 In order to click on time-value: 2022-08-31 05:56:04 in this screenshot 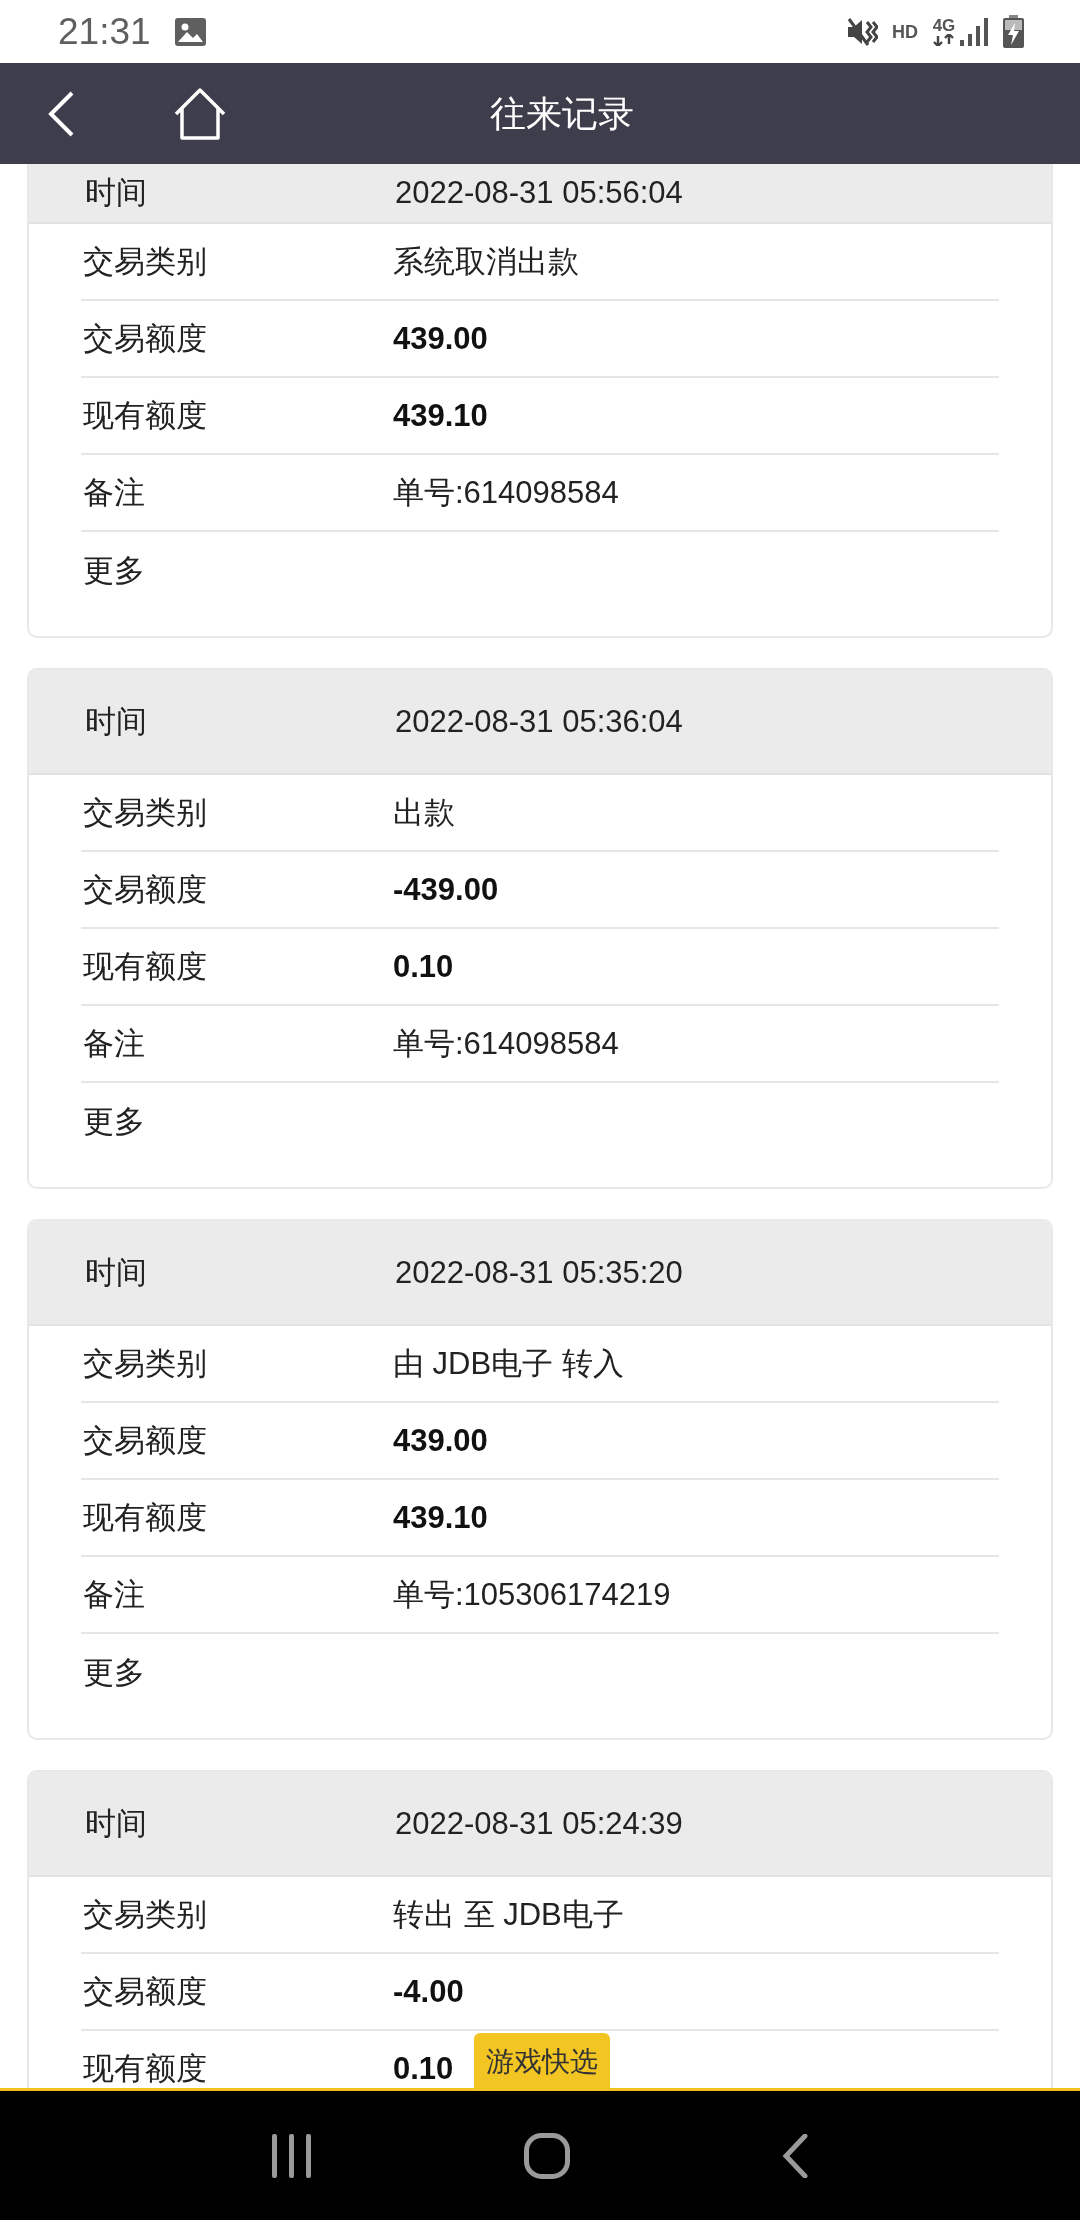, I will do `click(539, 193)`.